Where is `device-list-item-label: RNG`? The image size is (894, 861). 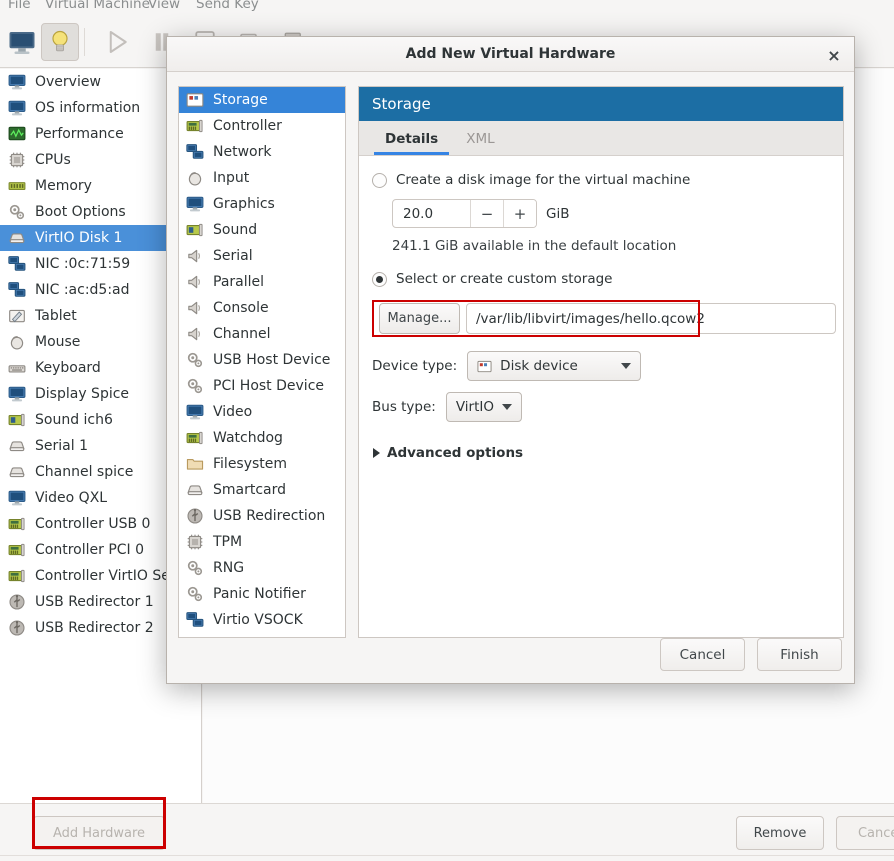
device-list-item-label: RNG is located at coordinates (229, 568).